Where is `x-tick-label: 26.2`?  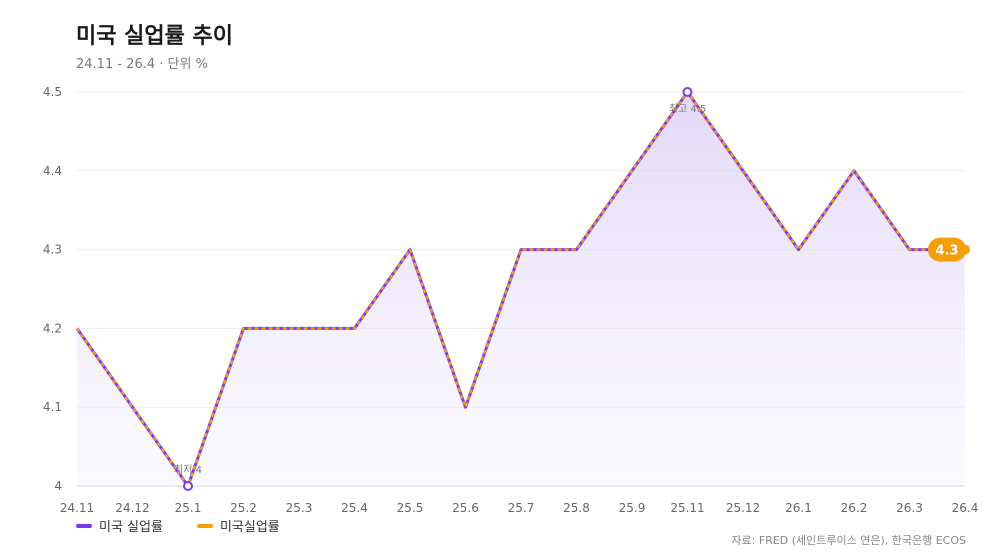 x-tick-label: 26.2 is located at coordinates (854, 508).